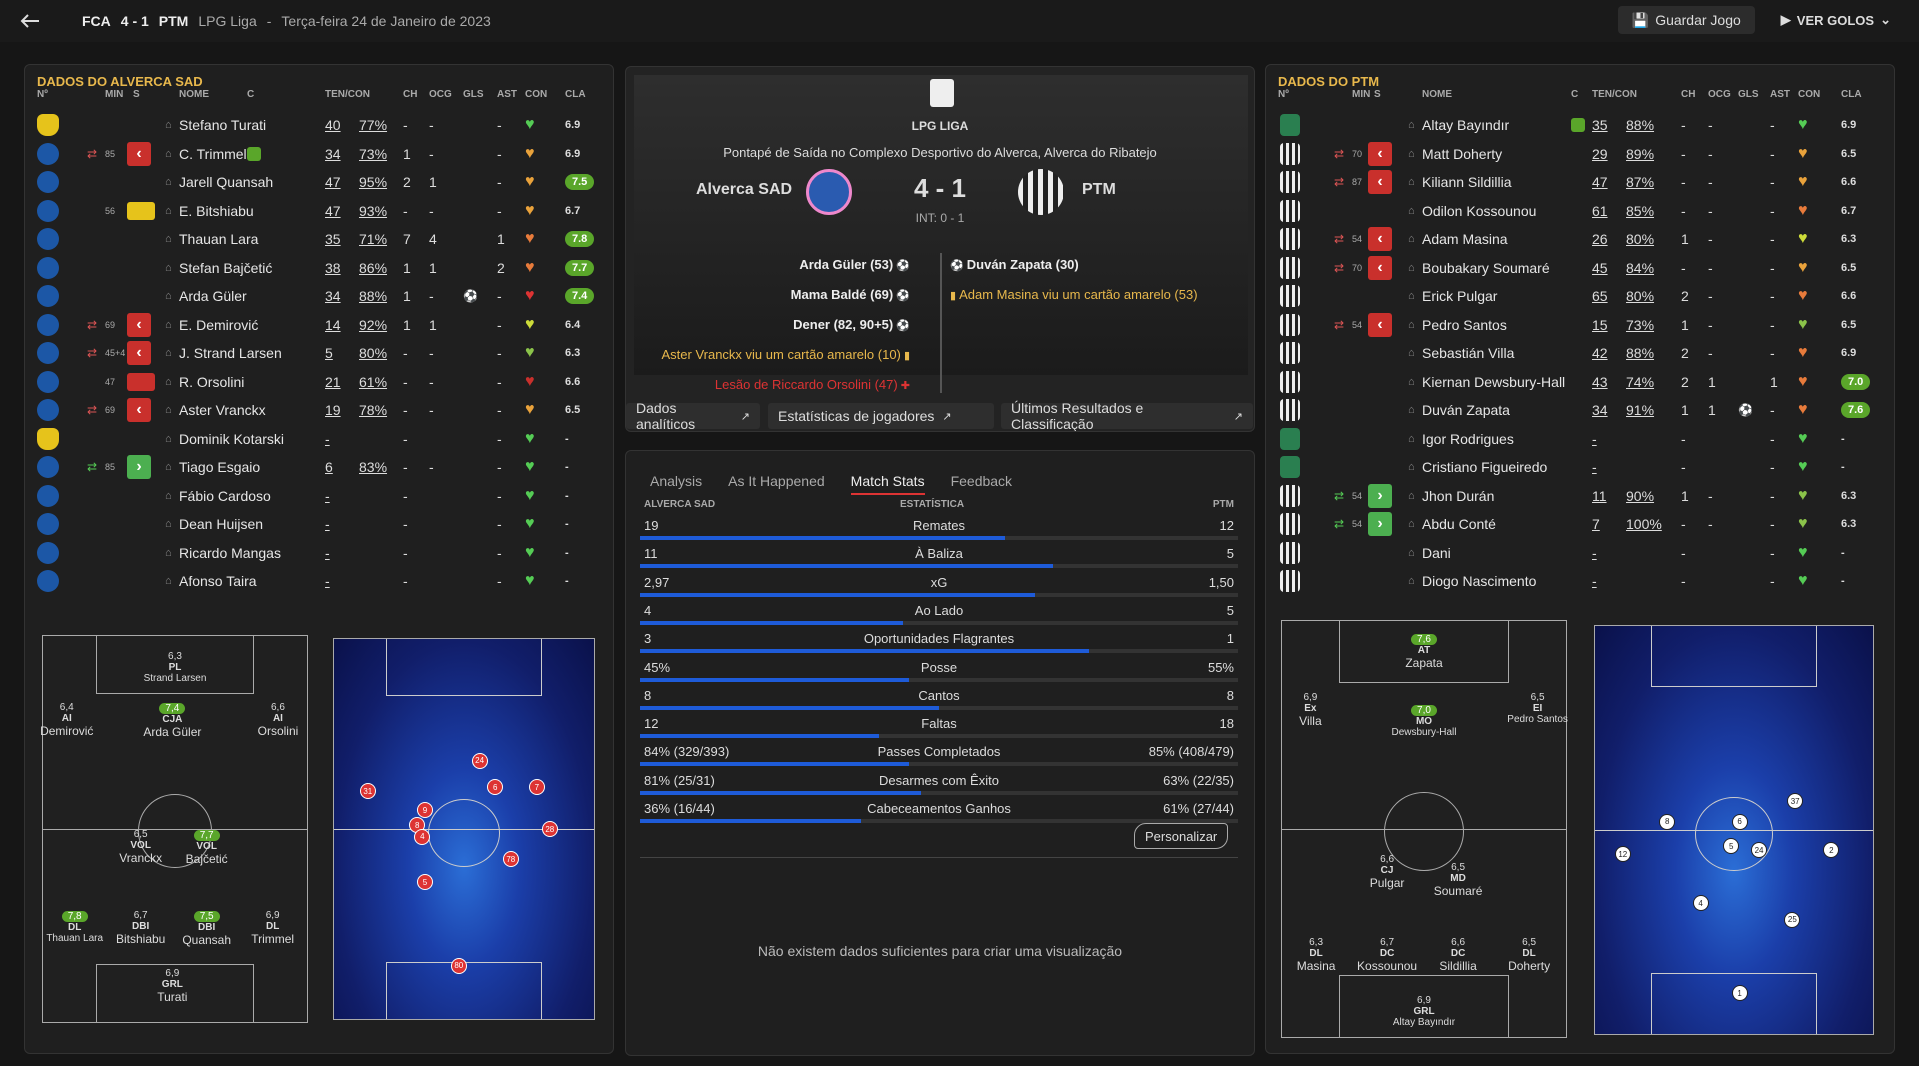 This screenshot has height=1066, width=1919. I want to click on player-name: Afonso Taira, so click(218, 581).